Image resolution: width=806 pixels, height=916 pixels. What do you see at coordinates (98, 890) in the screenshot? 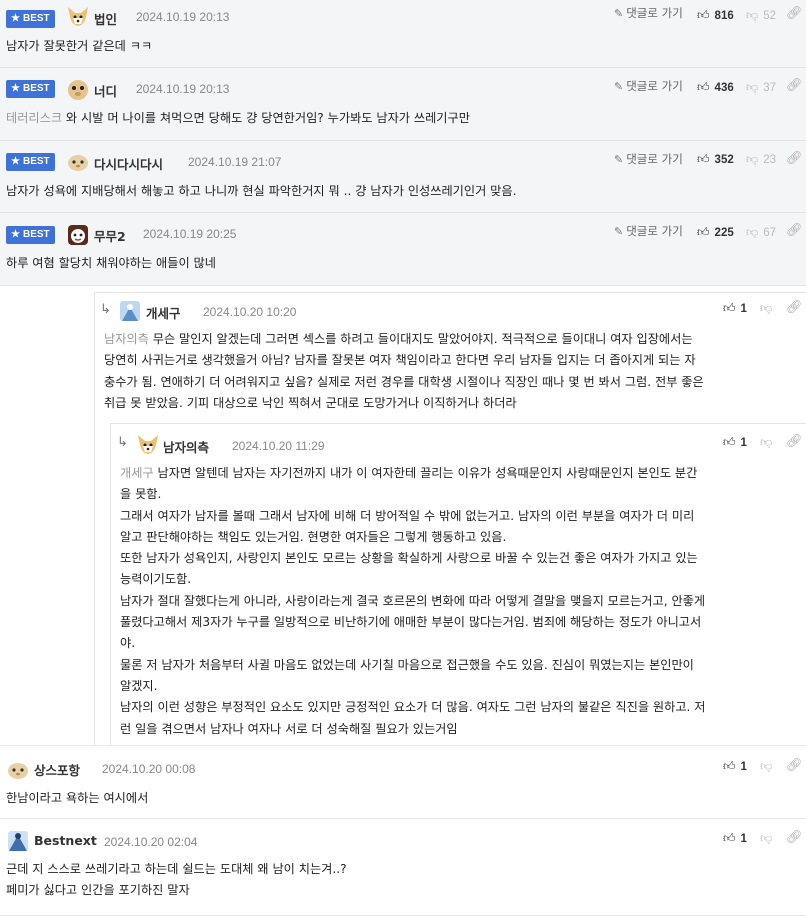
I see `text-line: 페미가 싫다고 인간을 포기하진 말자` at bounding box center [98, 890].